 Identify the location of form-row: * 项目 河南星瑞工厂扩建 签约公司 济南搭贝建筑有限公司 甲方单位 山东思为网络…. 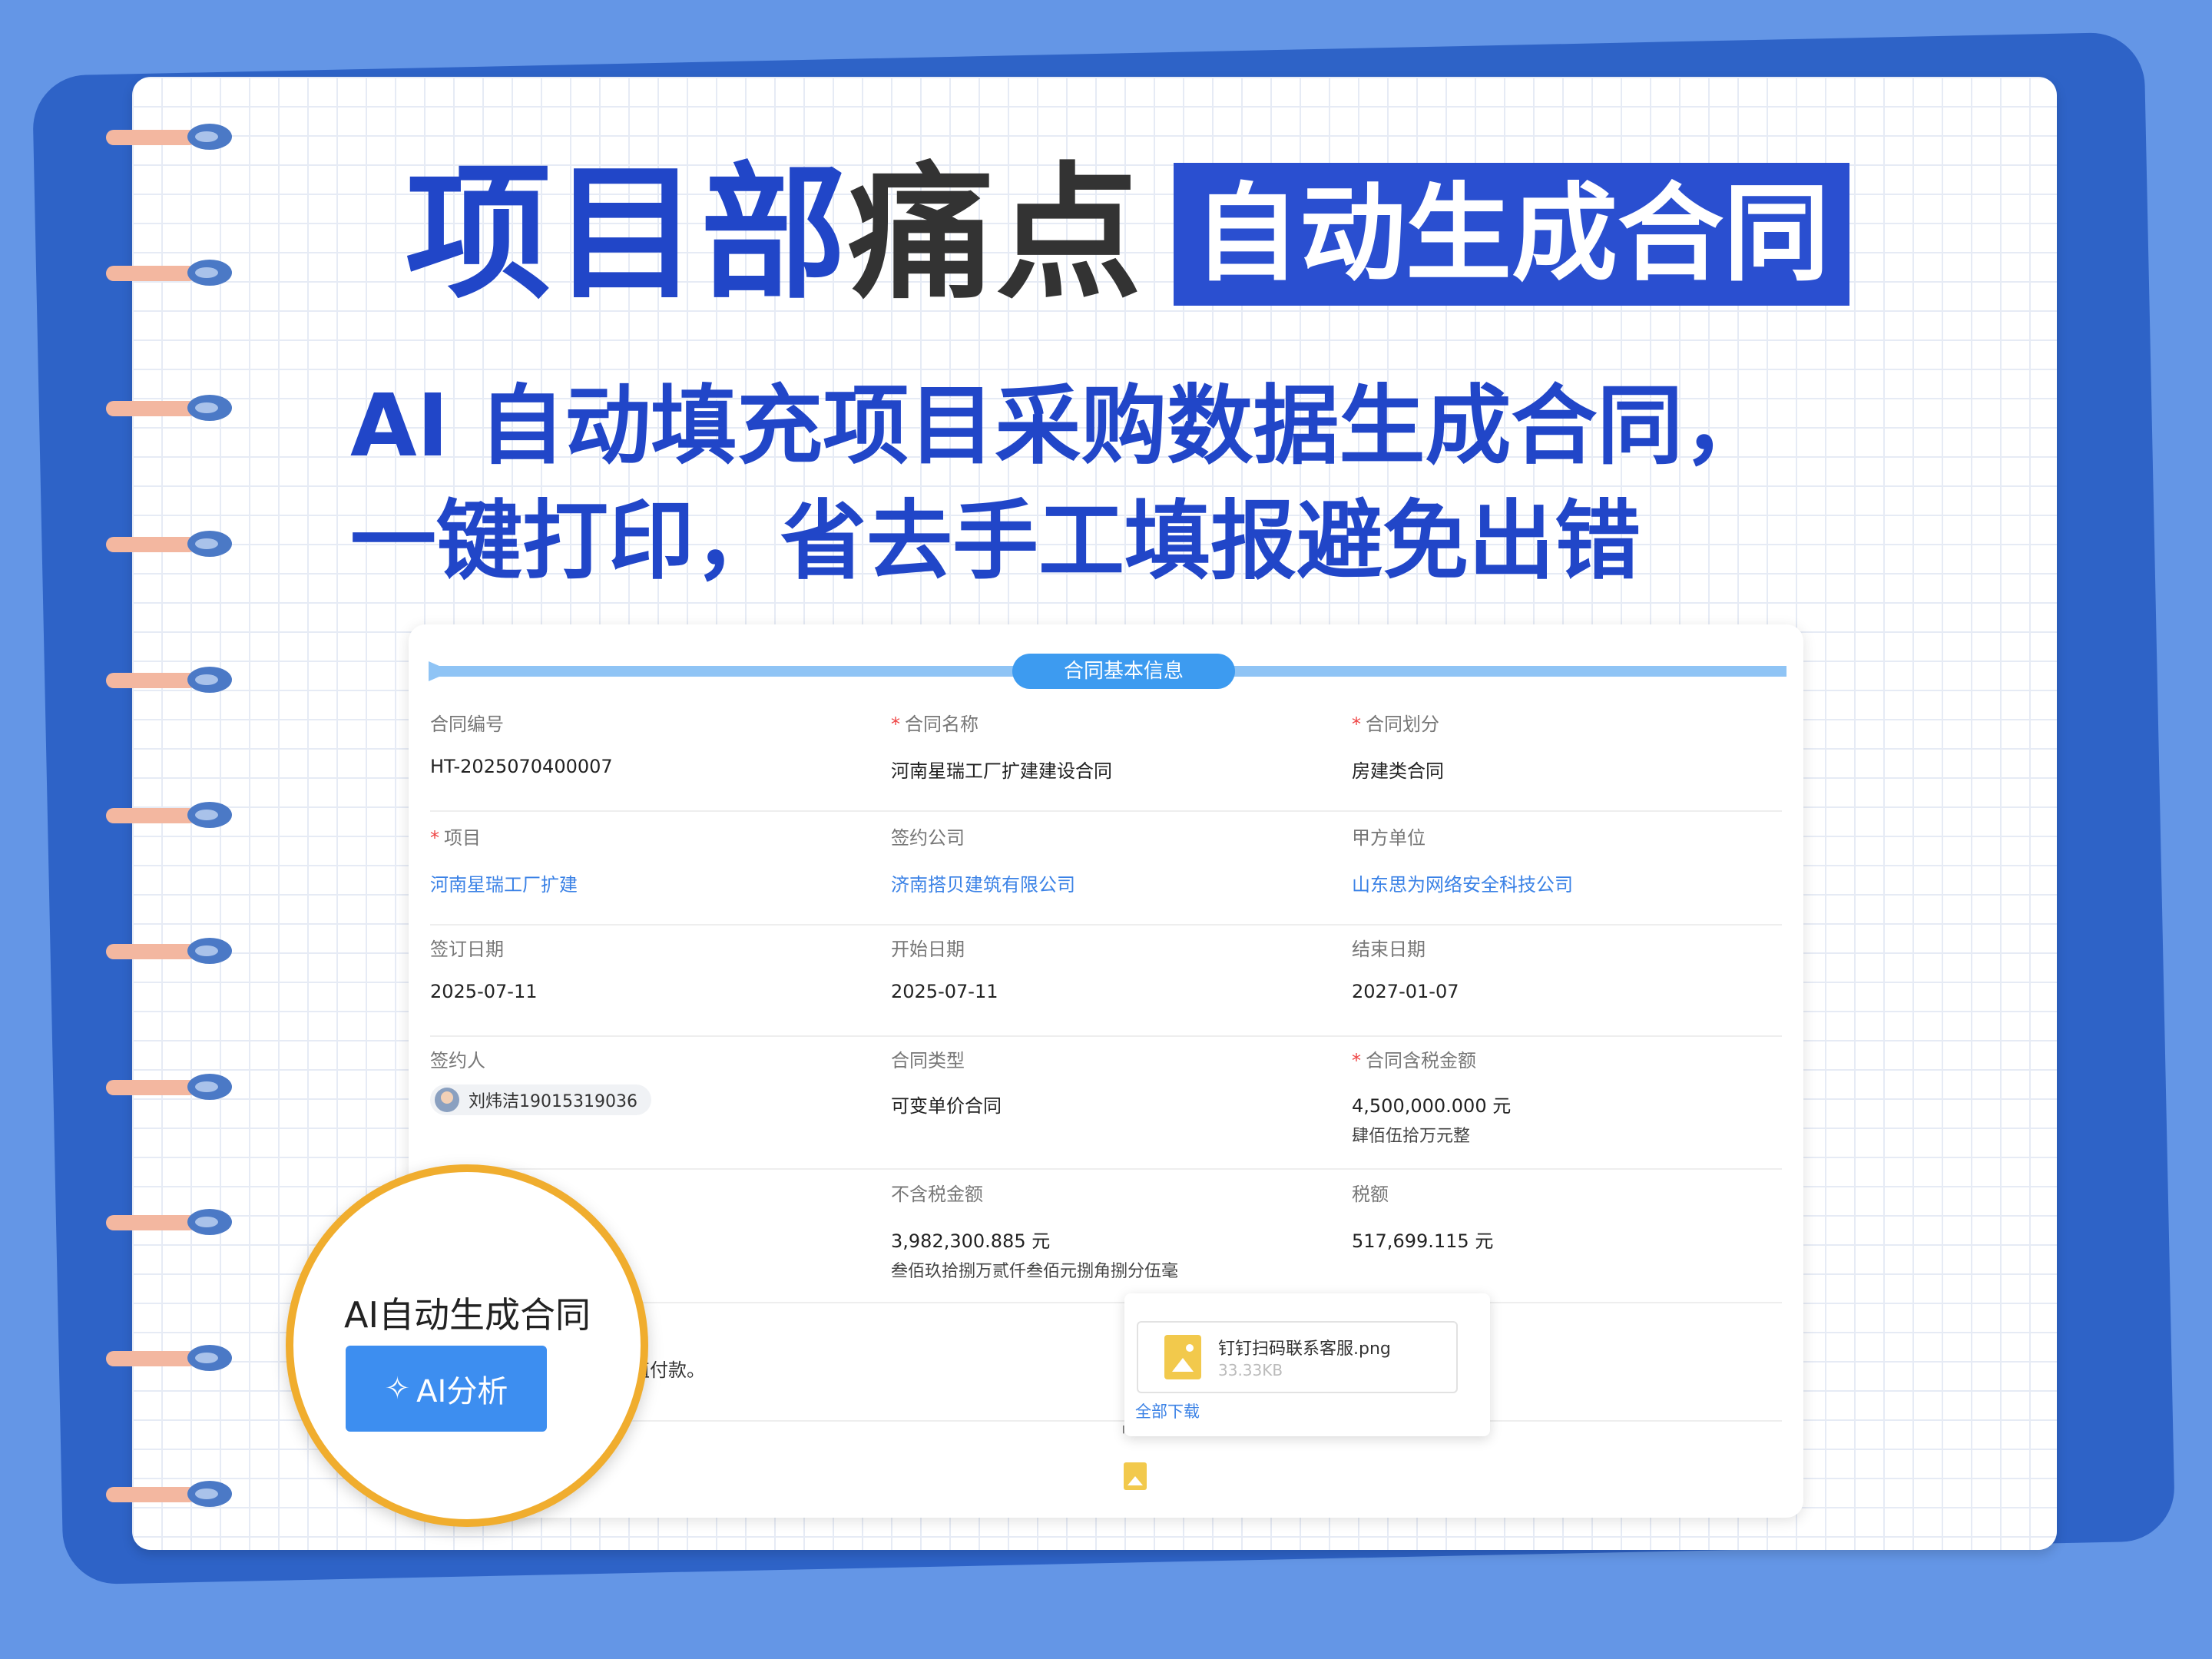
(1106, 875).